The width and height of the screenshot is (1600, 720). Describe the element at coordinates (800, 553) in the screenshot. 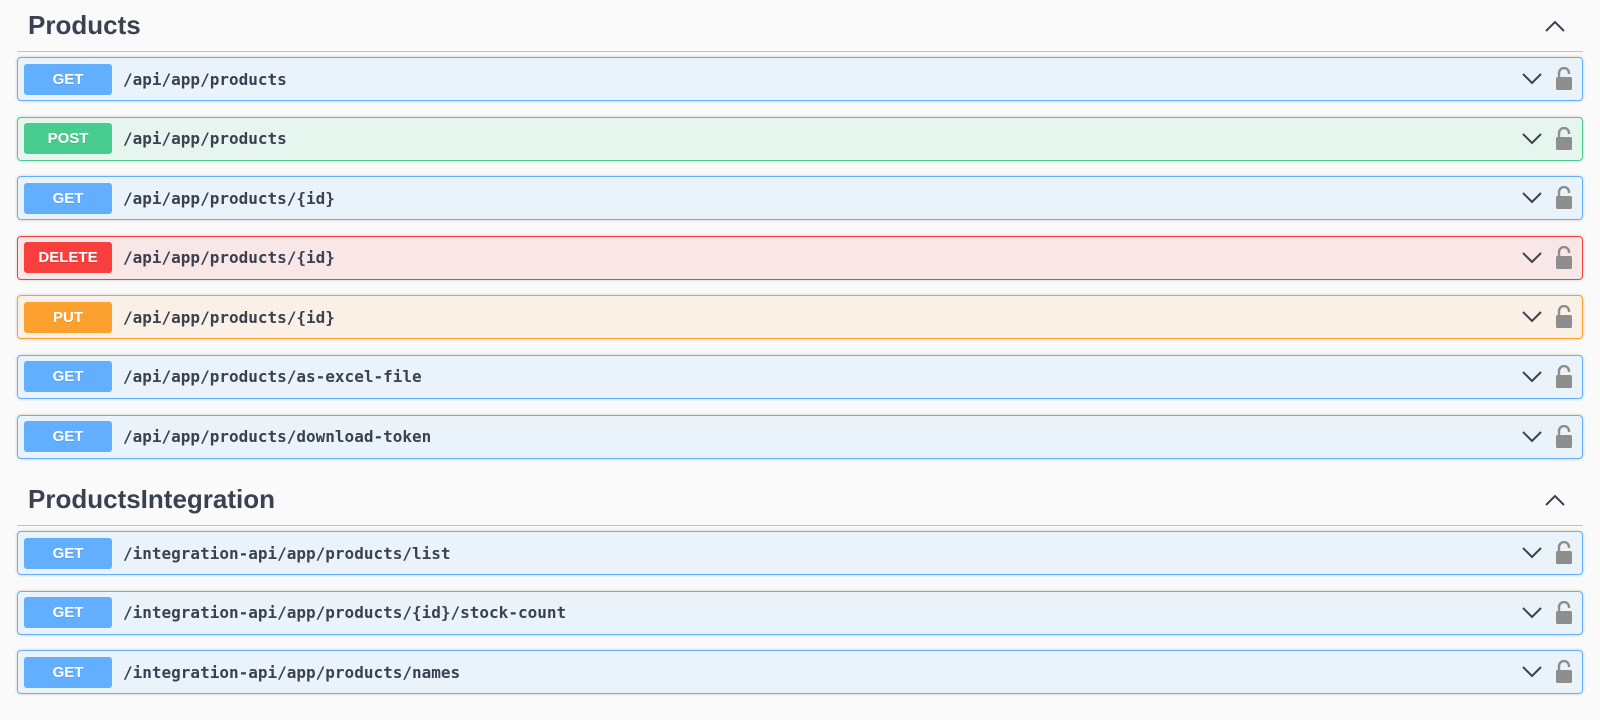

I see `operation-row: GET/integration-api/app/products/list` at that location.